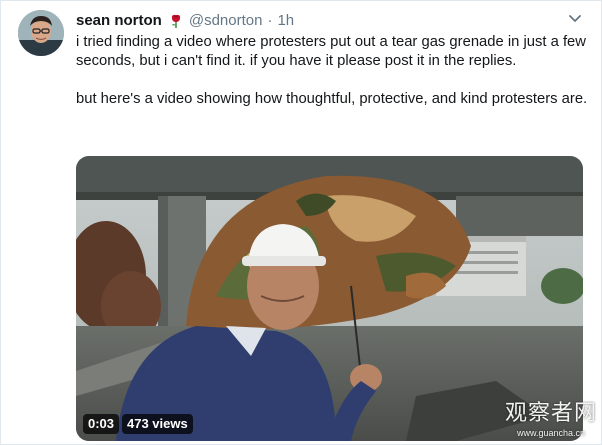 The image size is (602, 445). I want to click on watermark-logo: 观察者网 www.guancha.cn, so click(551, 423).